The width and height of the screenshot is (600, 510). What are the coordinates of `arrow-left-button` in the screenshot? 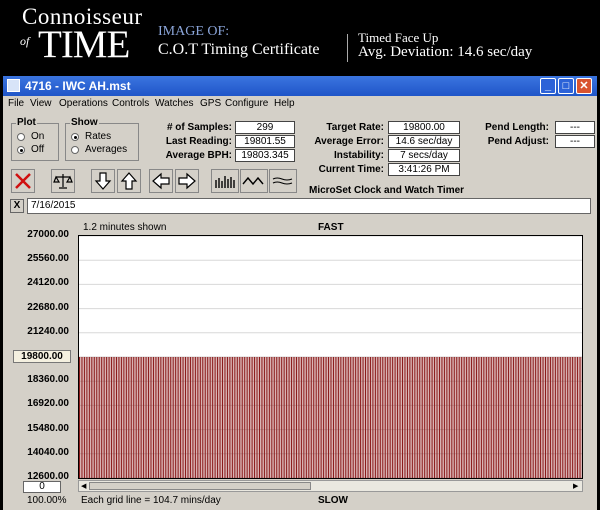 It's located at (161, 181).